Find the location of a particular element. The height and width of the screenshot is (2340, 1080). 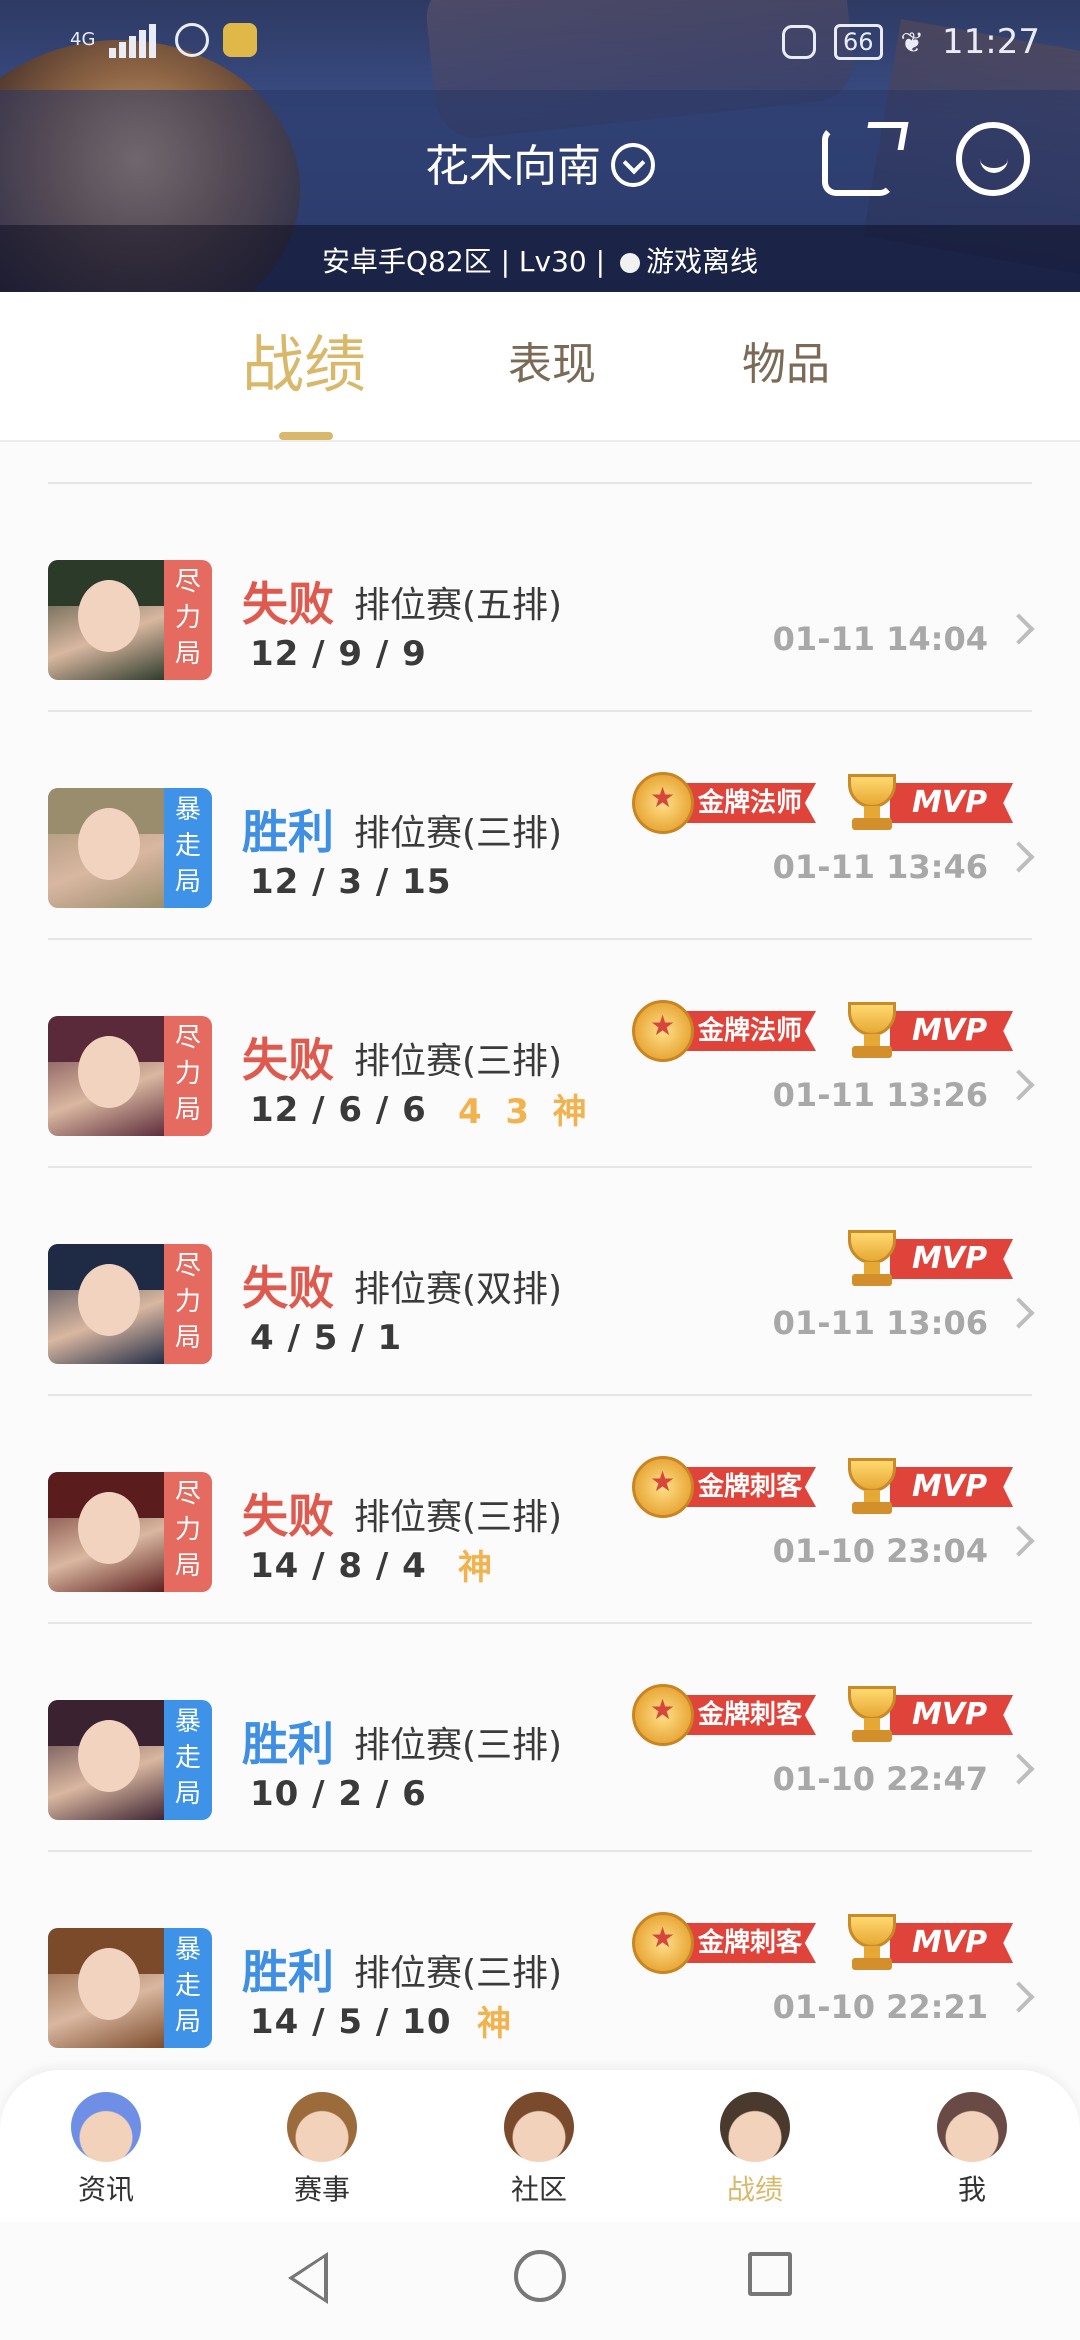

nav-label: 社区 is located at coordinates (538, 2189).